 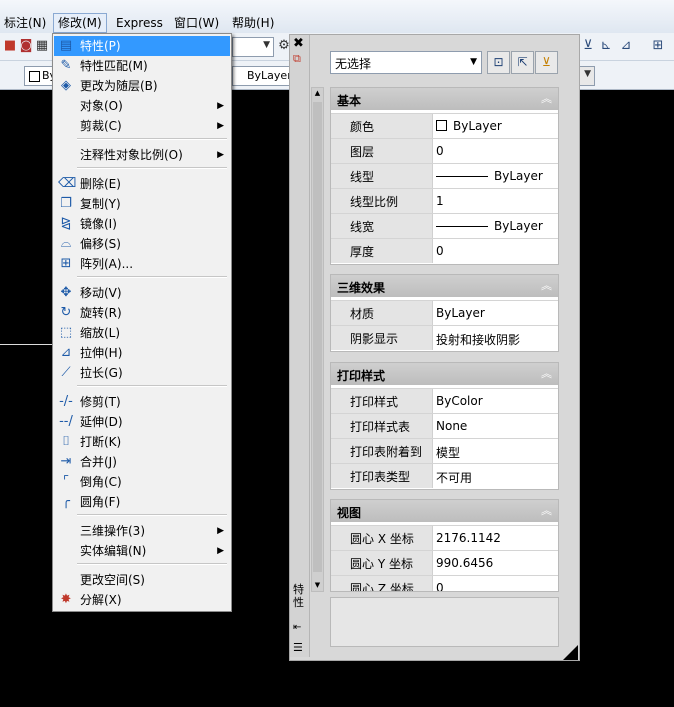 What do you see at coordinates (142, 126) in the screenshot?
I see `menu-item-clip: 剪裁(C) ▶` at bounding box center [142, 126].